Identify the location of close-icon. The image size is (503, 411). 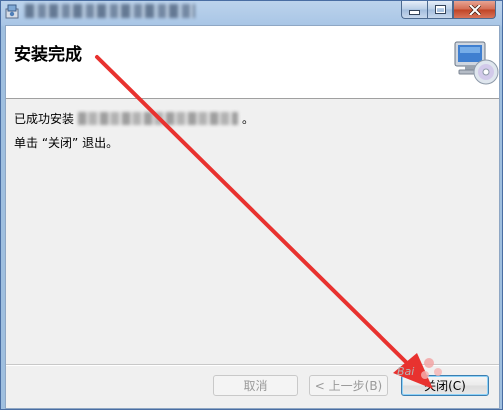
(474, 9).